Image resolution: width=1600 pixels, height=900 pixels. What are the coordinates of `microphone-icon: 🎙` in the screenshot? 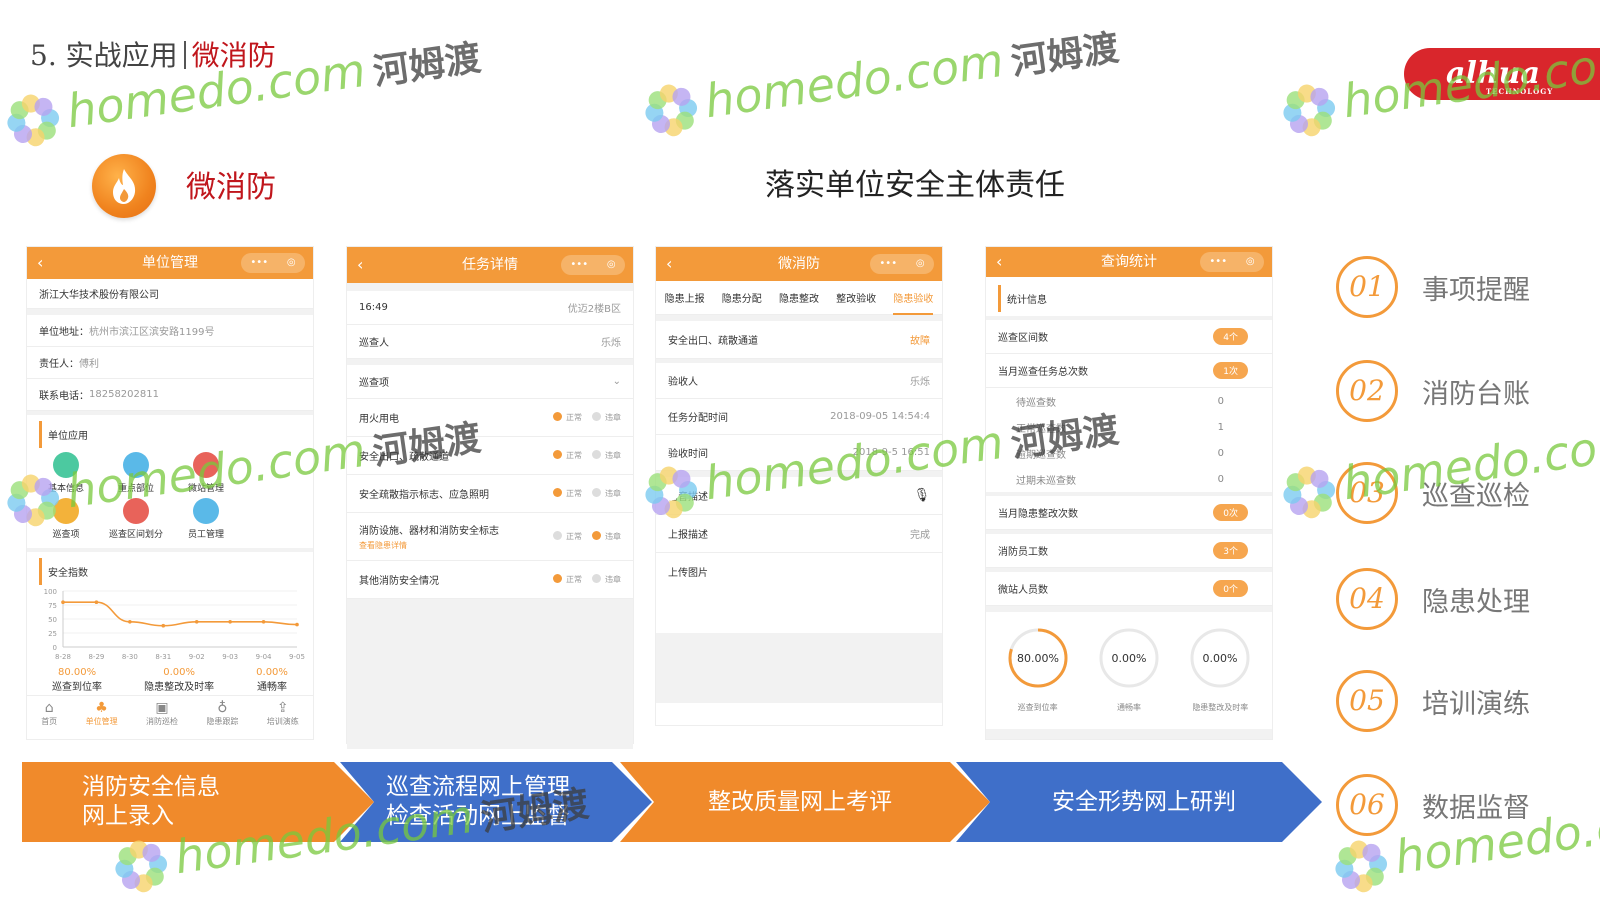 It's located at (921, 495).